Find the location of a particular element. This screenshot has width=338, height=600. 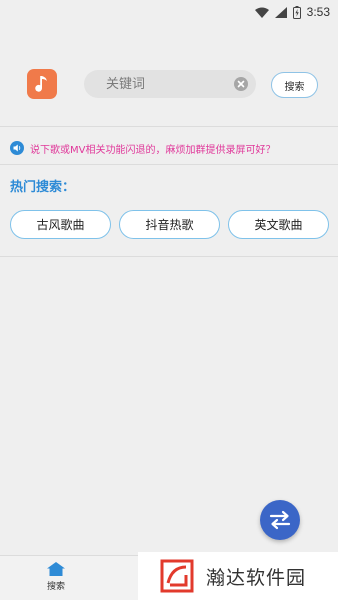

hot-search-title: 热门搜索： is located at coordinates (43, 187).